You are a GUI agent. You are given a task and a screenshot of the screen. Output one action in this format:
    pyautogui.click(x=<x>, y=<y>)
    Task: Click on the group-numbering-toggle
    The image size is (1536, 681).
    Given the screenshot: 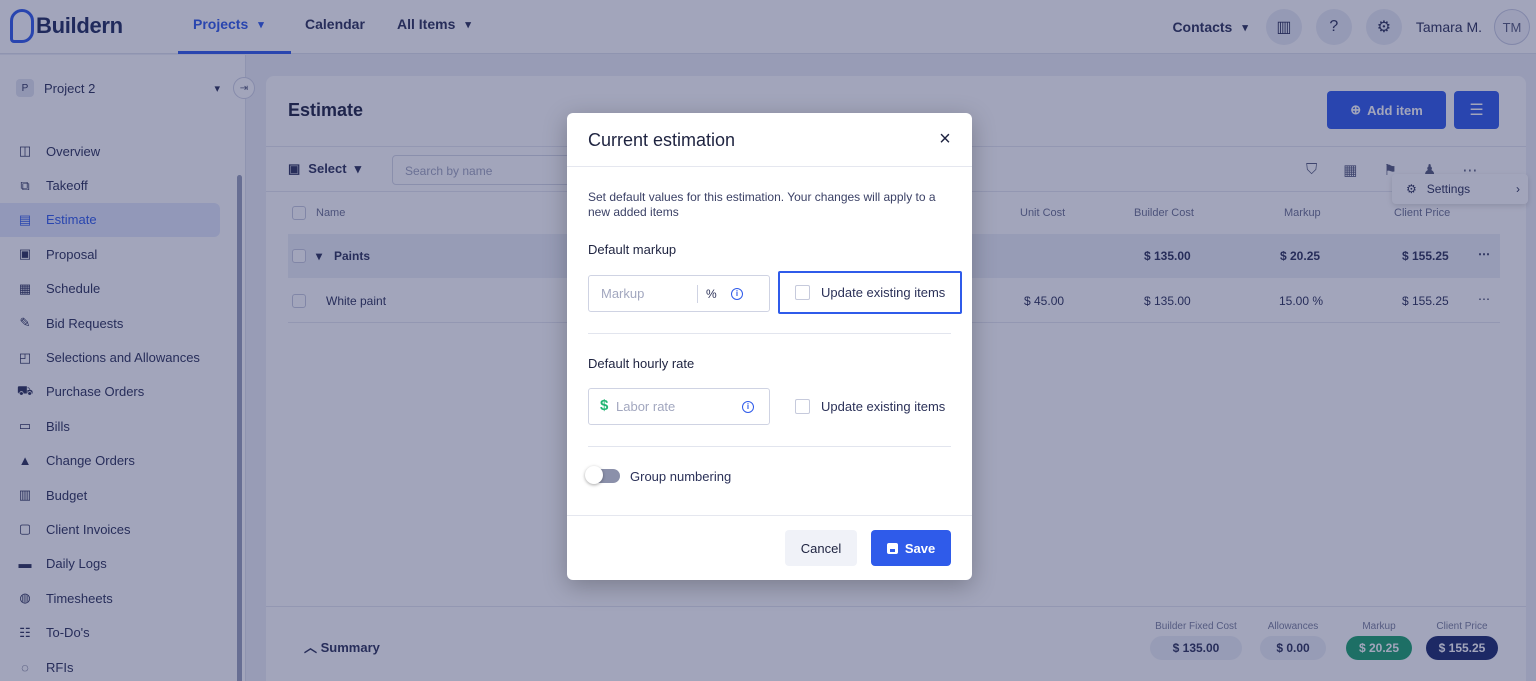 What is the action you would take?
    pyautogui.click(x=602, y=475)
    